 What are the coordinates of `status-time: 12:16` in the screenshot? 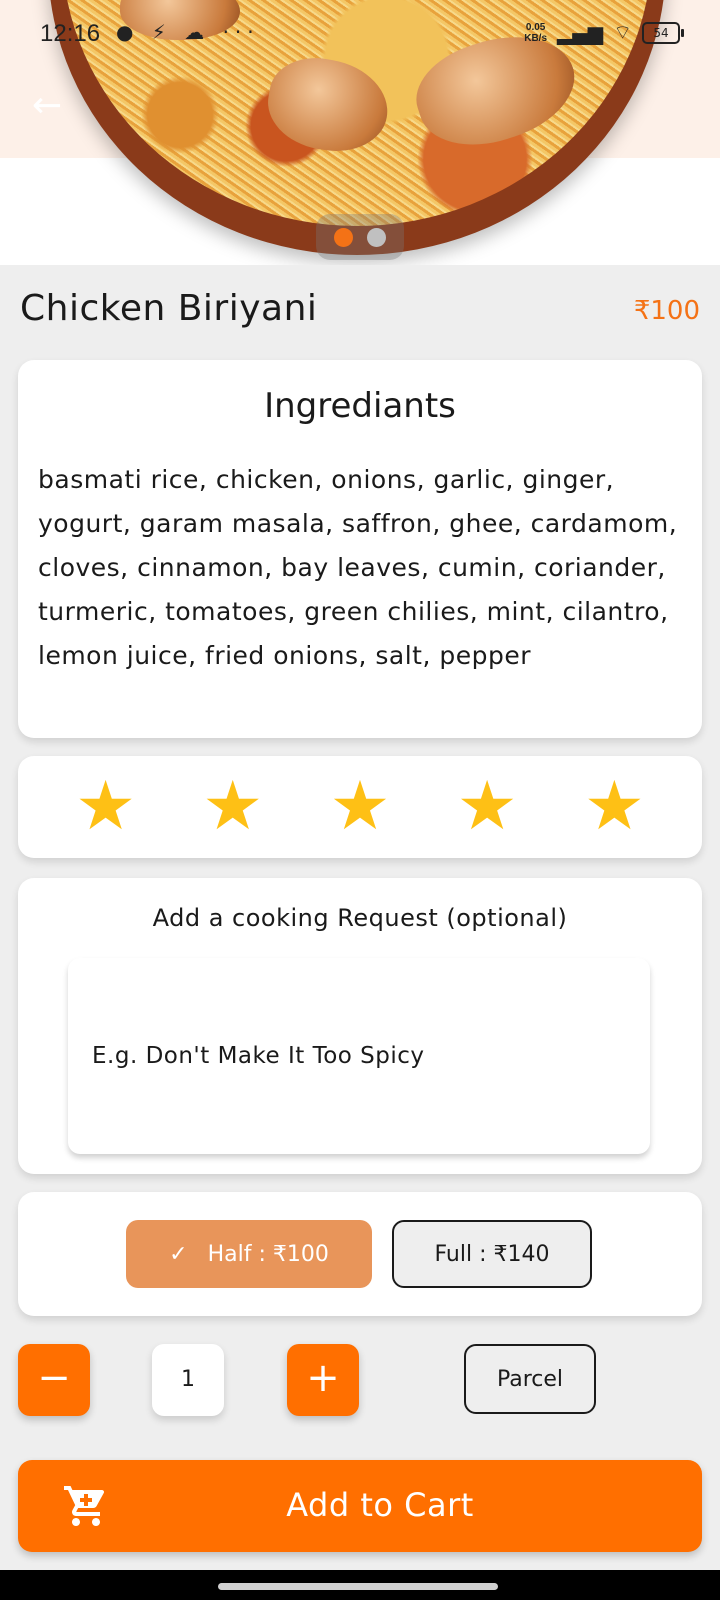 It's located at (70, 33).